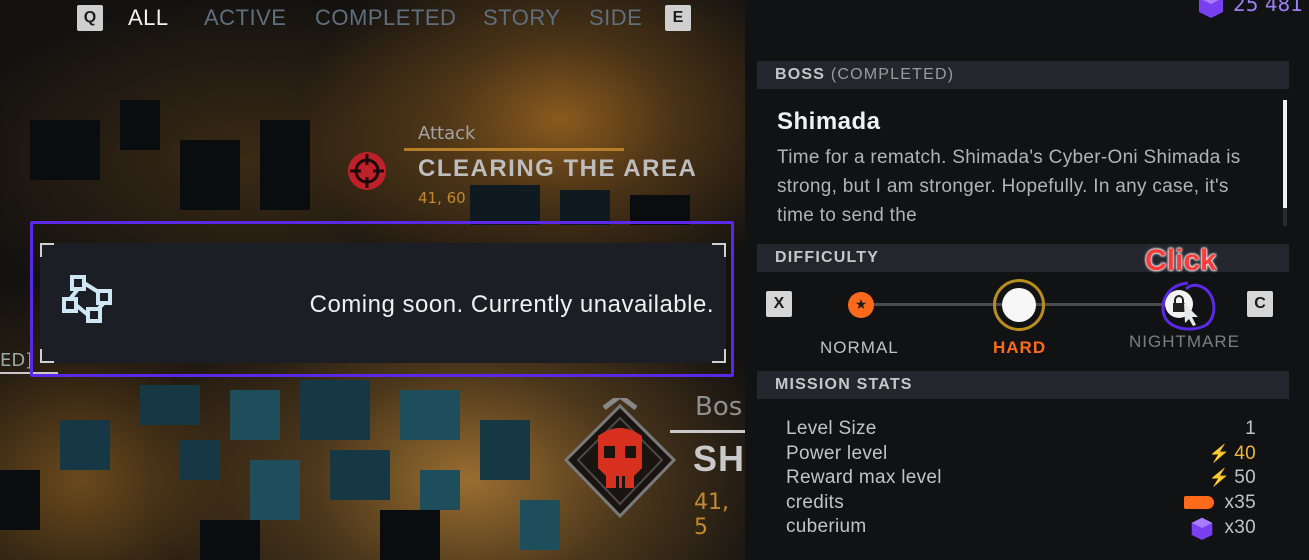  I want to click on stat-label: Reward max level, so click(864, 477).